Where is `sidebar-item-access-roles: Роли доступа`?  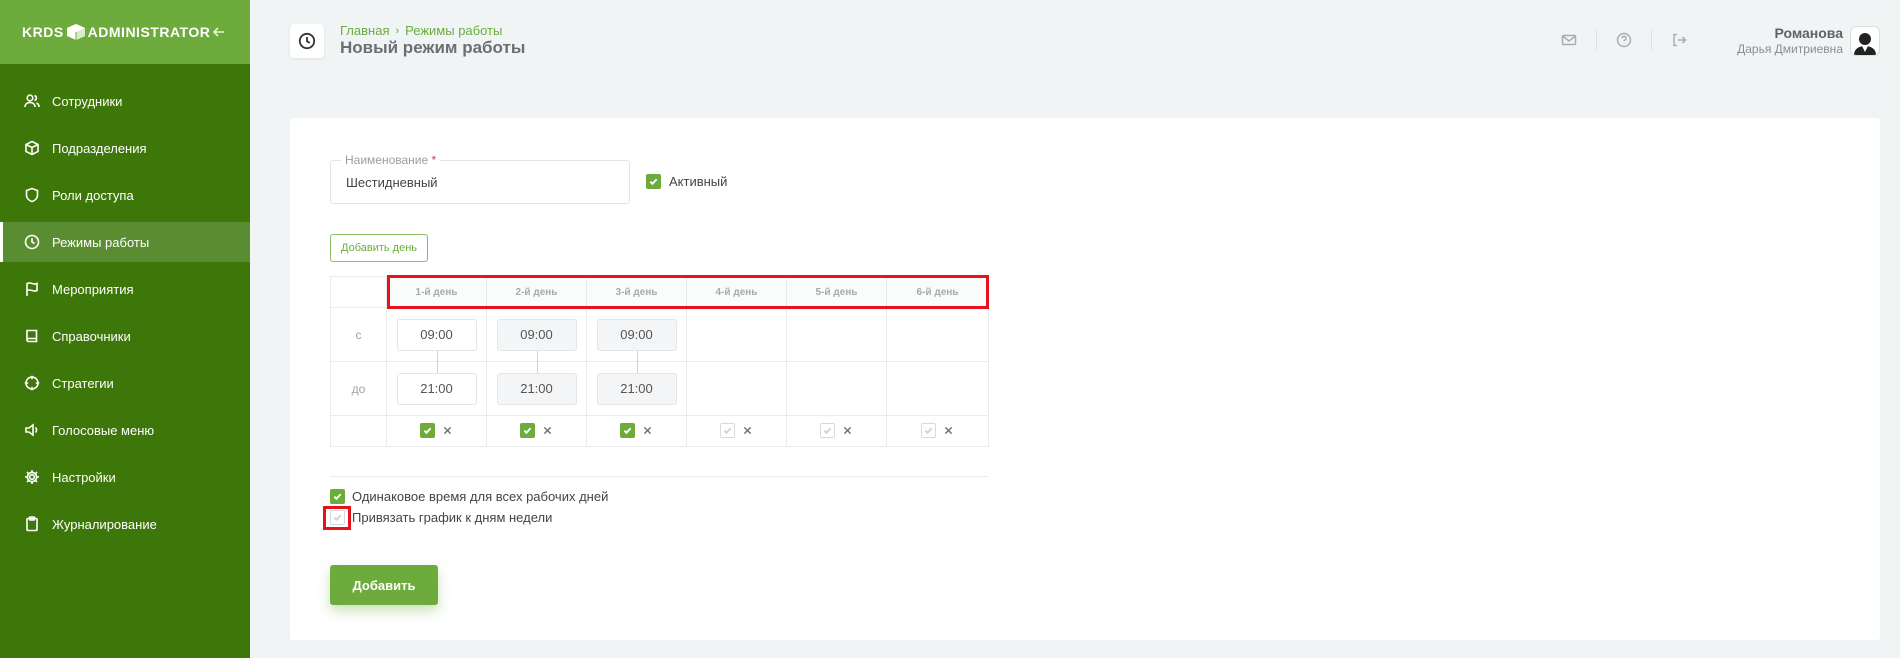 sidebar-item-access-roles: Роли доступа is located at coordinates (125, 195).